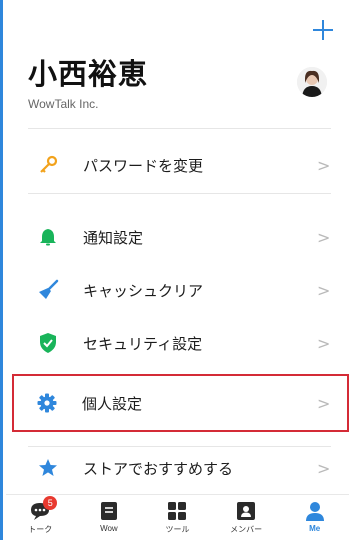 The width and height of the screenshot is (349, 540). What do you see at coordinates (48, 468) in the screenshot?
I see `star-icon` at bounding box center [48, 468].